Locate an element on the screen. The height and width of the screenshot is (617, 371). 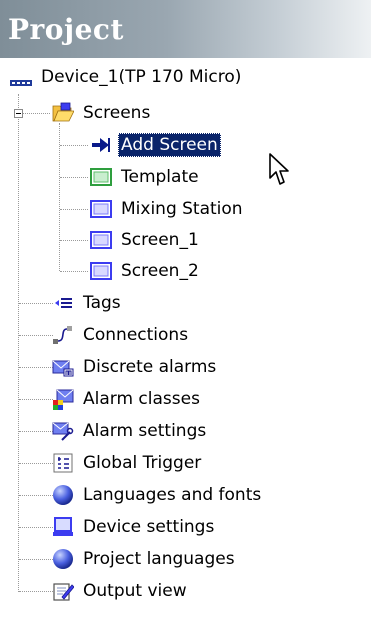
tree-item-device: Device_1(TP 170 Micro) is located at coordinates (127, 77).